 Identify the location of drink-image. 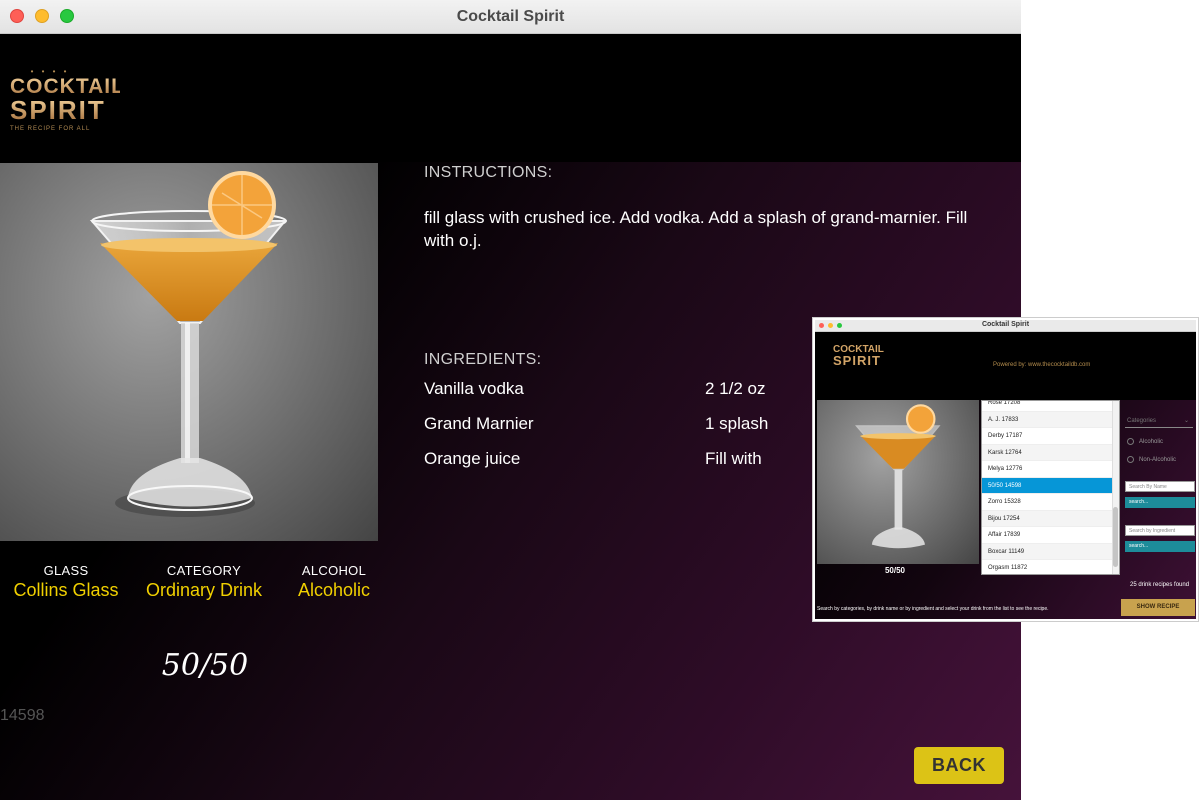
(189, 352).